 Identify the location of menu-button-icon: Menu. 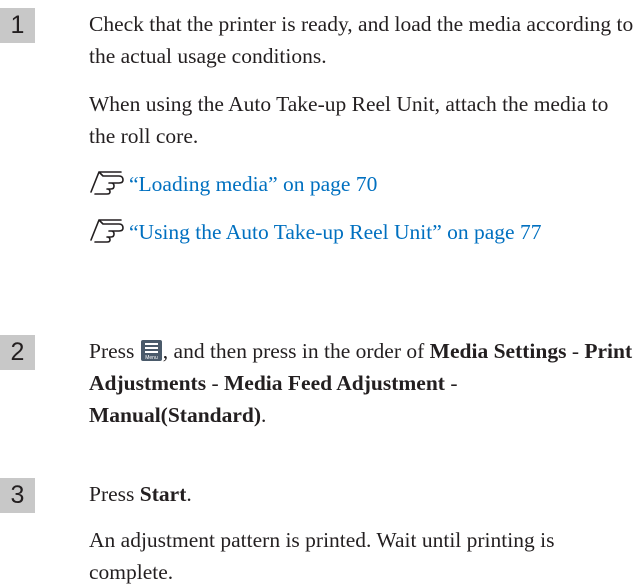
(151, 350).